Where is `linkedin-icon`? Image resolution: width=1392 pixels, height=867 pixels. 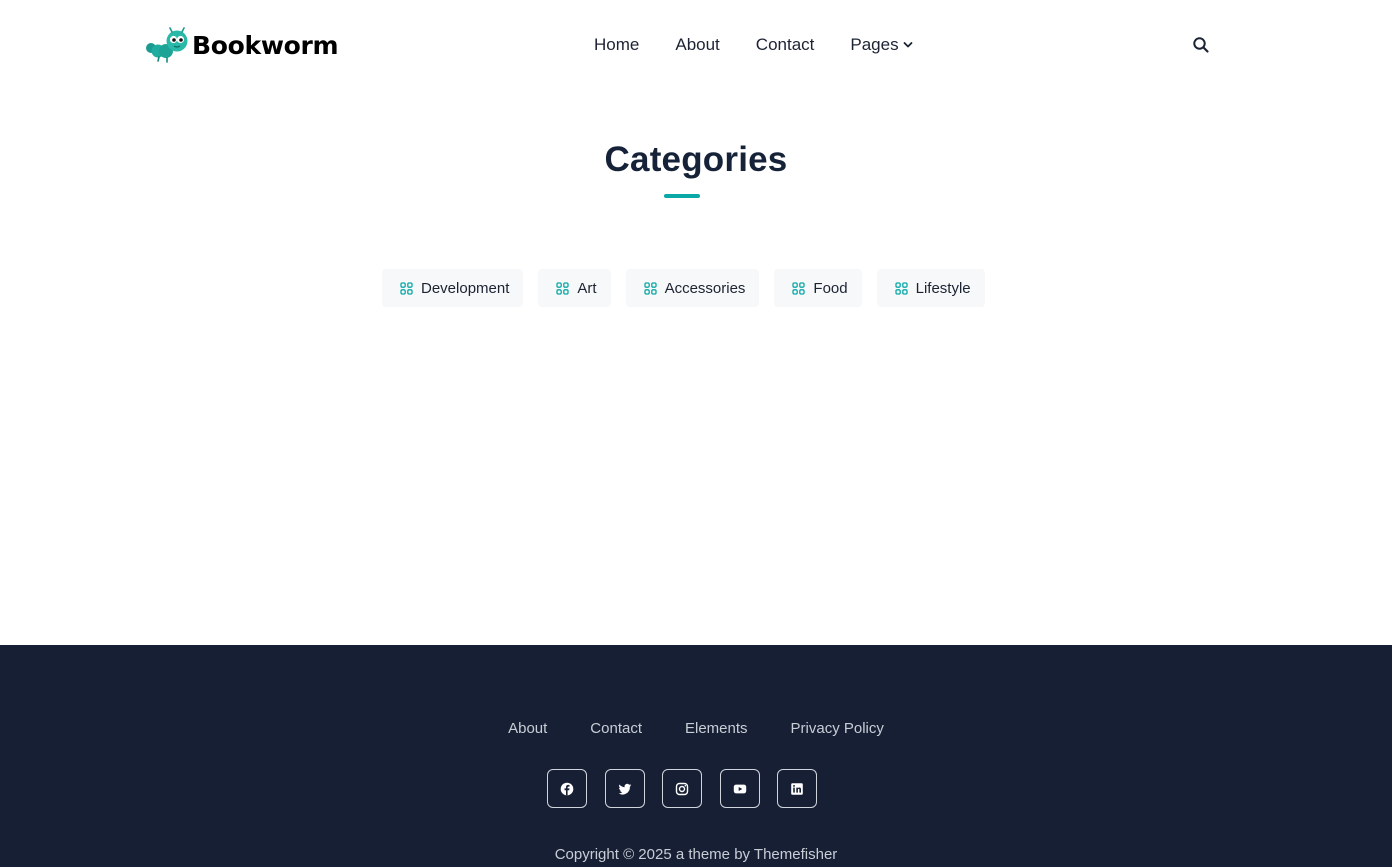
linkedin-icon is located at coordinates (797, 788).